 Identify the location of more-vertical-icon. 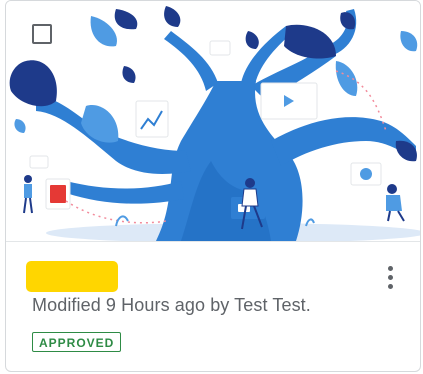
(391, 278).